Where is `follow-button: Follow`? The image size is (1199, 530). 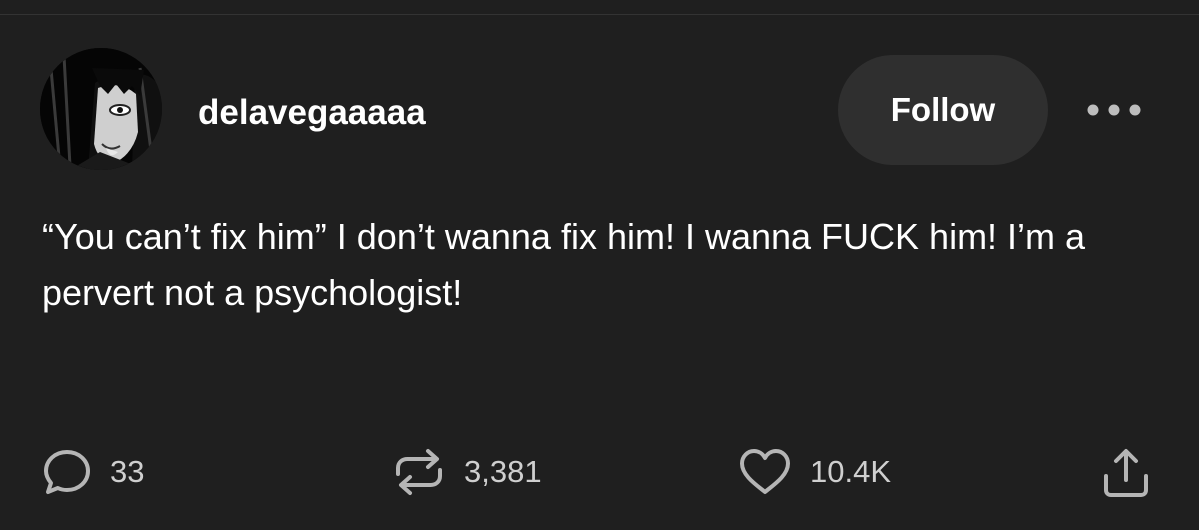 follow-button: Follow is located at coordinates (943, 110).